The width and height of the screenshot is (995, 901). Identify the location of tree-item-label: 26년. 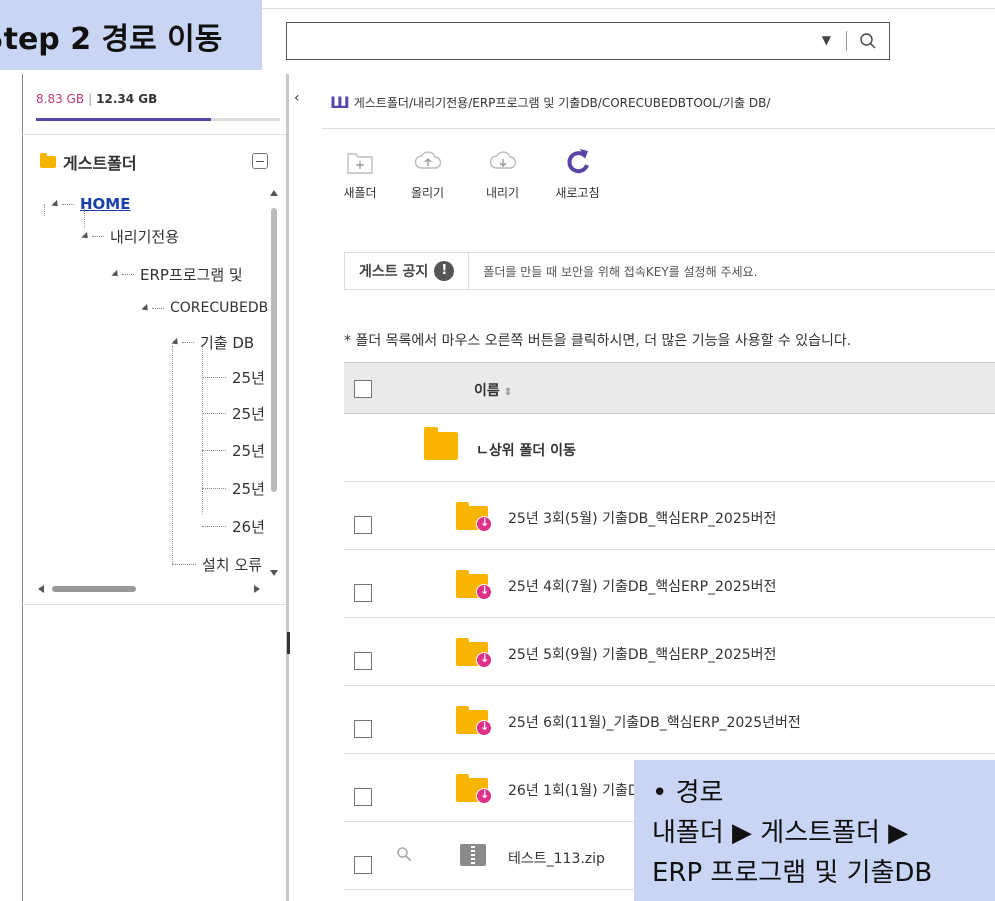
(248, 526).